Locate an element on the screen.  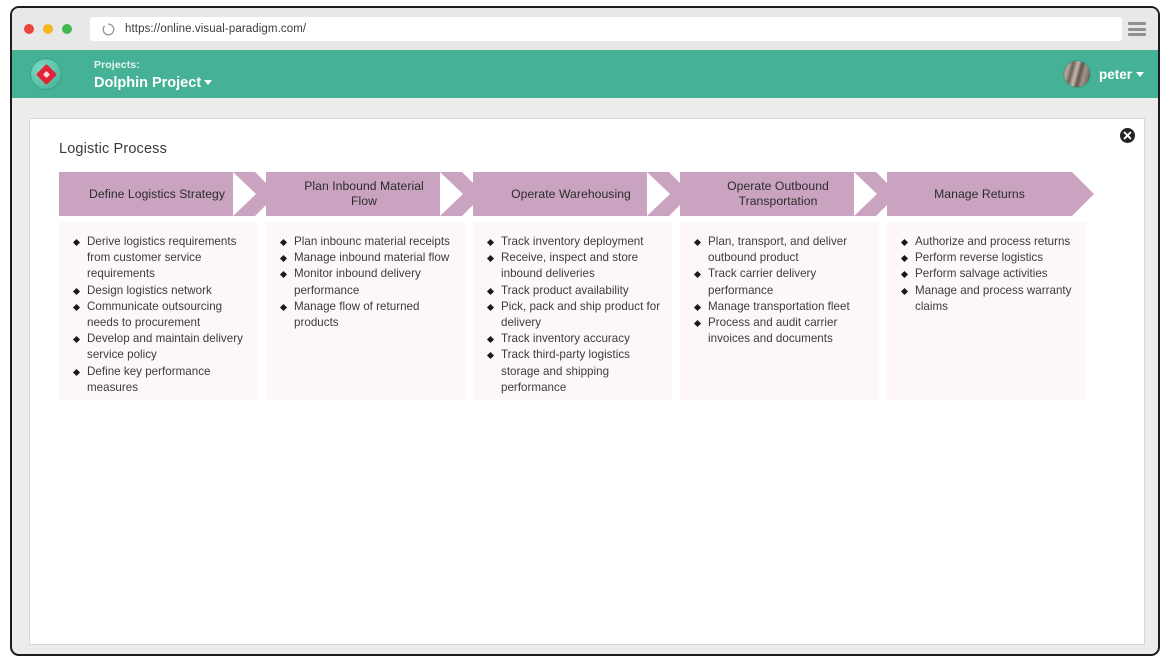
url-text: https://online.visual-paradigm.com/ is located at coordinates (216, 29).